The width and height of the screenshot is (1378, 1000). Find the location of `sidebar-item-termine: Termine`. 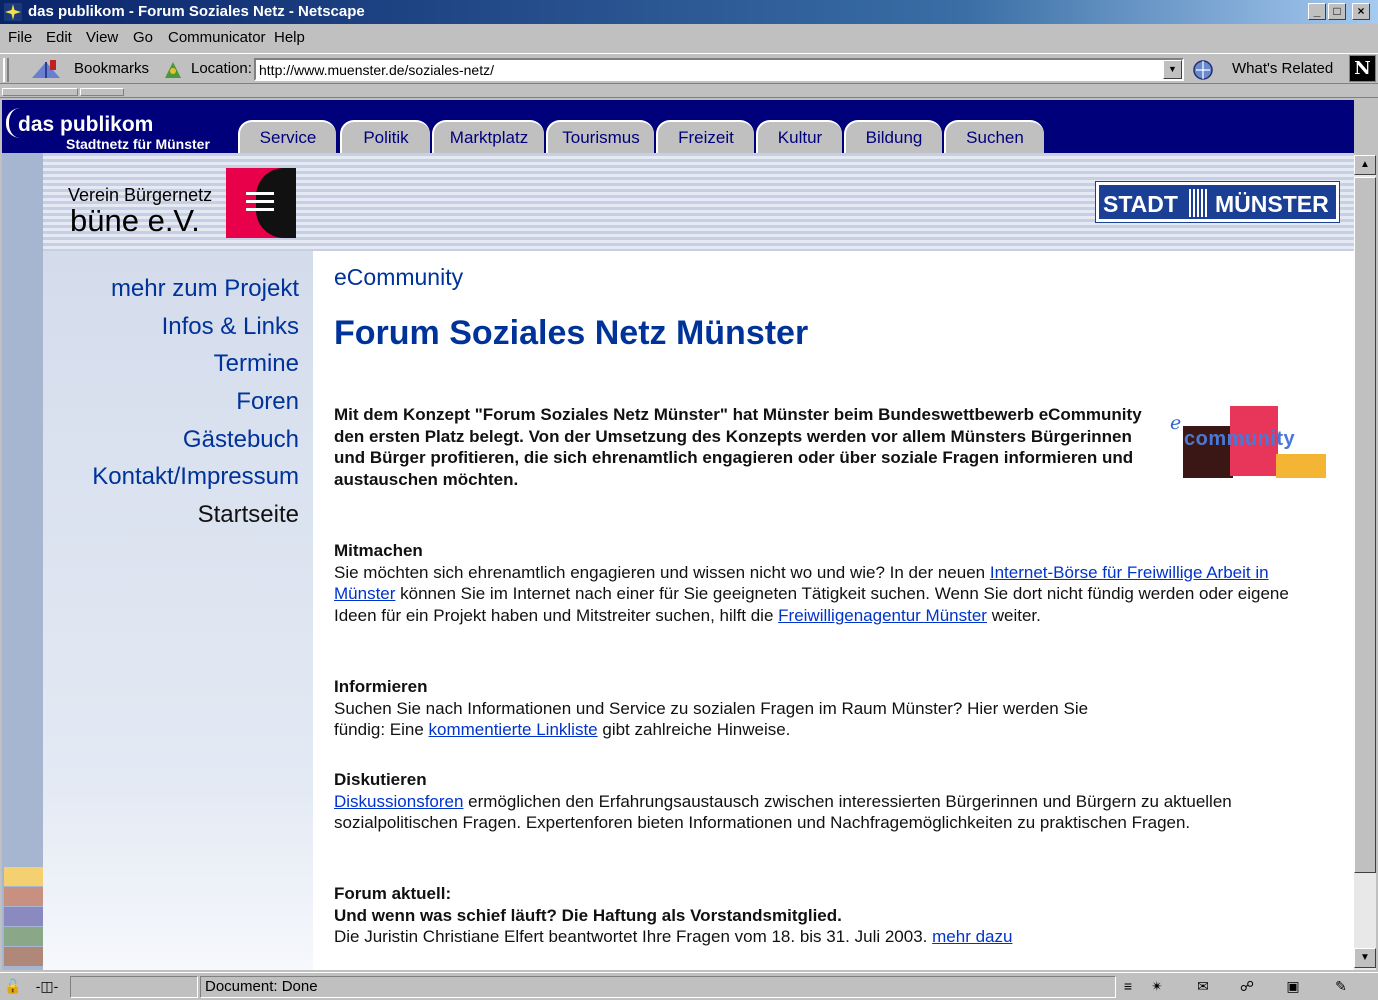

sidebar-item-termine: Termine is located at coordinates (256, 364).